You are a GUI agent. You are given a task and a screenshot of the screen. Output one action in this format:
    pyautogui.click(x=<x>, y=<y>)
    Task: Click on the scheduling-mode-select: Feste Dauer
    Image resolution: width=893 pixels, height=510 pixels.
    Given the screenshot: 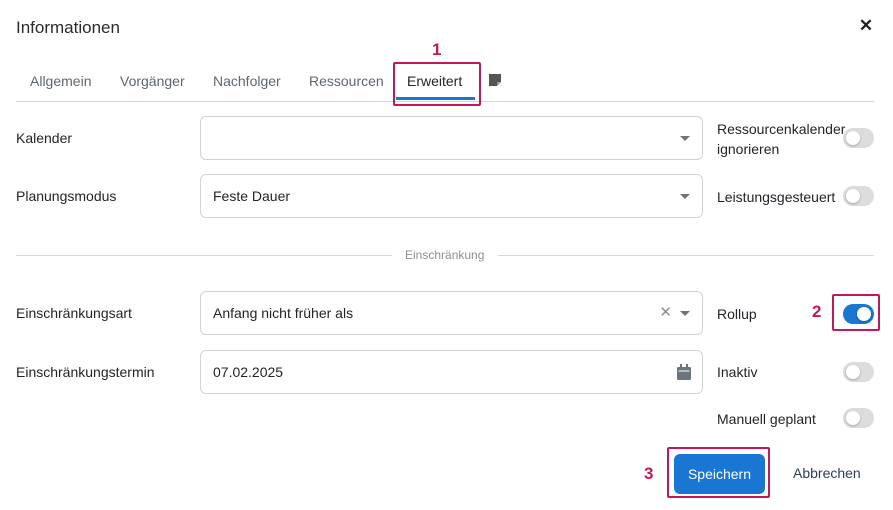 What is the action you would take?
    pyautogui.click(x=451, y=196)
    